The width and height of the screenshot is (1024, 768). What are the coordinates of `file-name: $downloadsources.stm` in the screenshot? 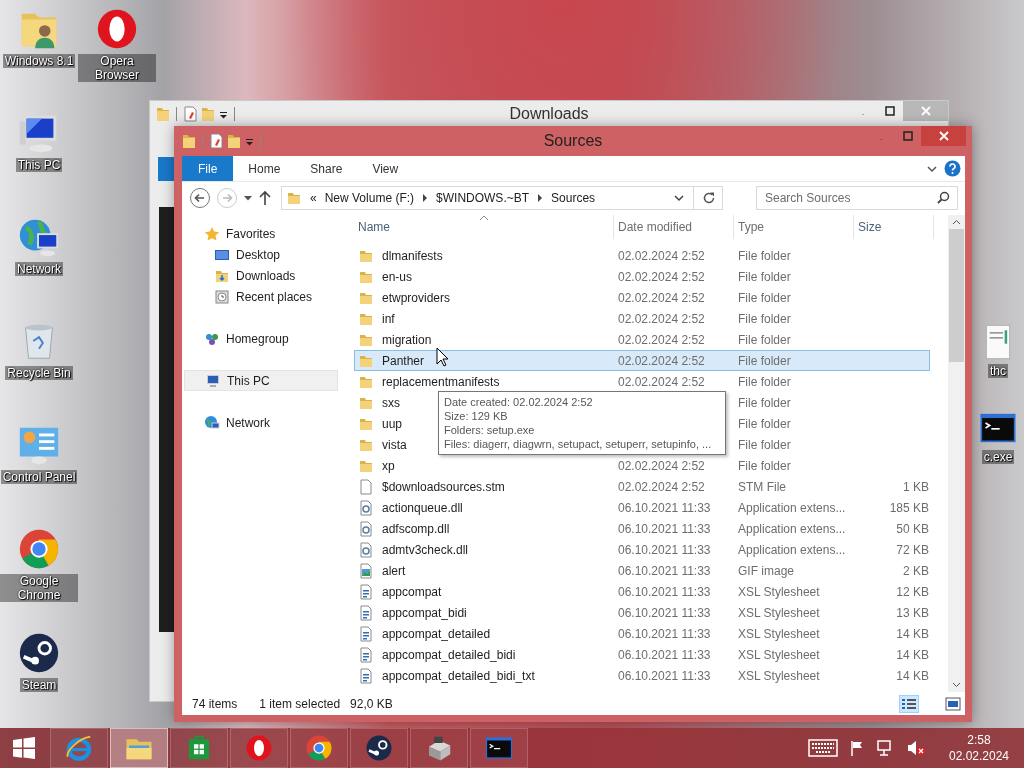 It's located at (443, 486).